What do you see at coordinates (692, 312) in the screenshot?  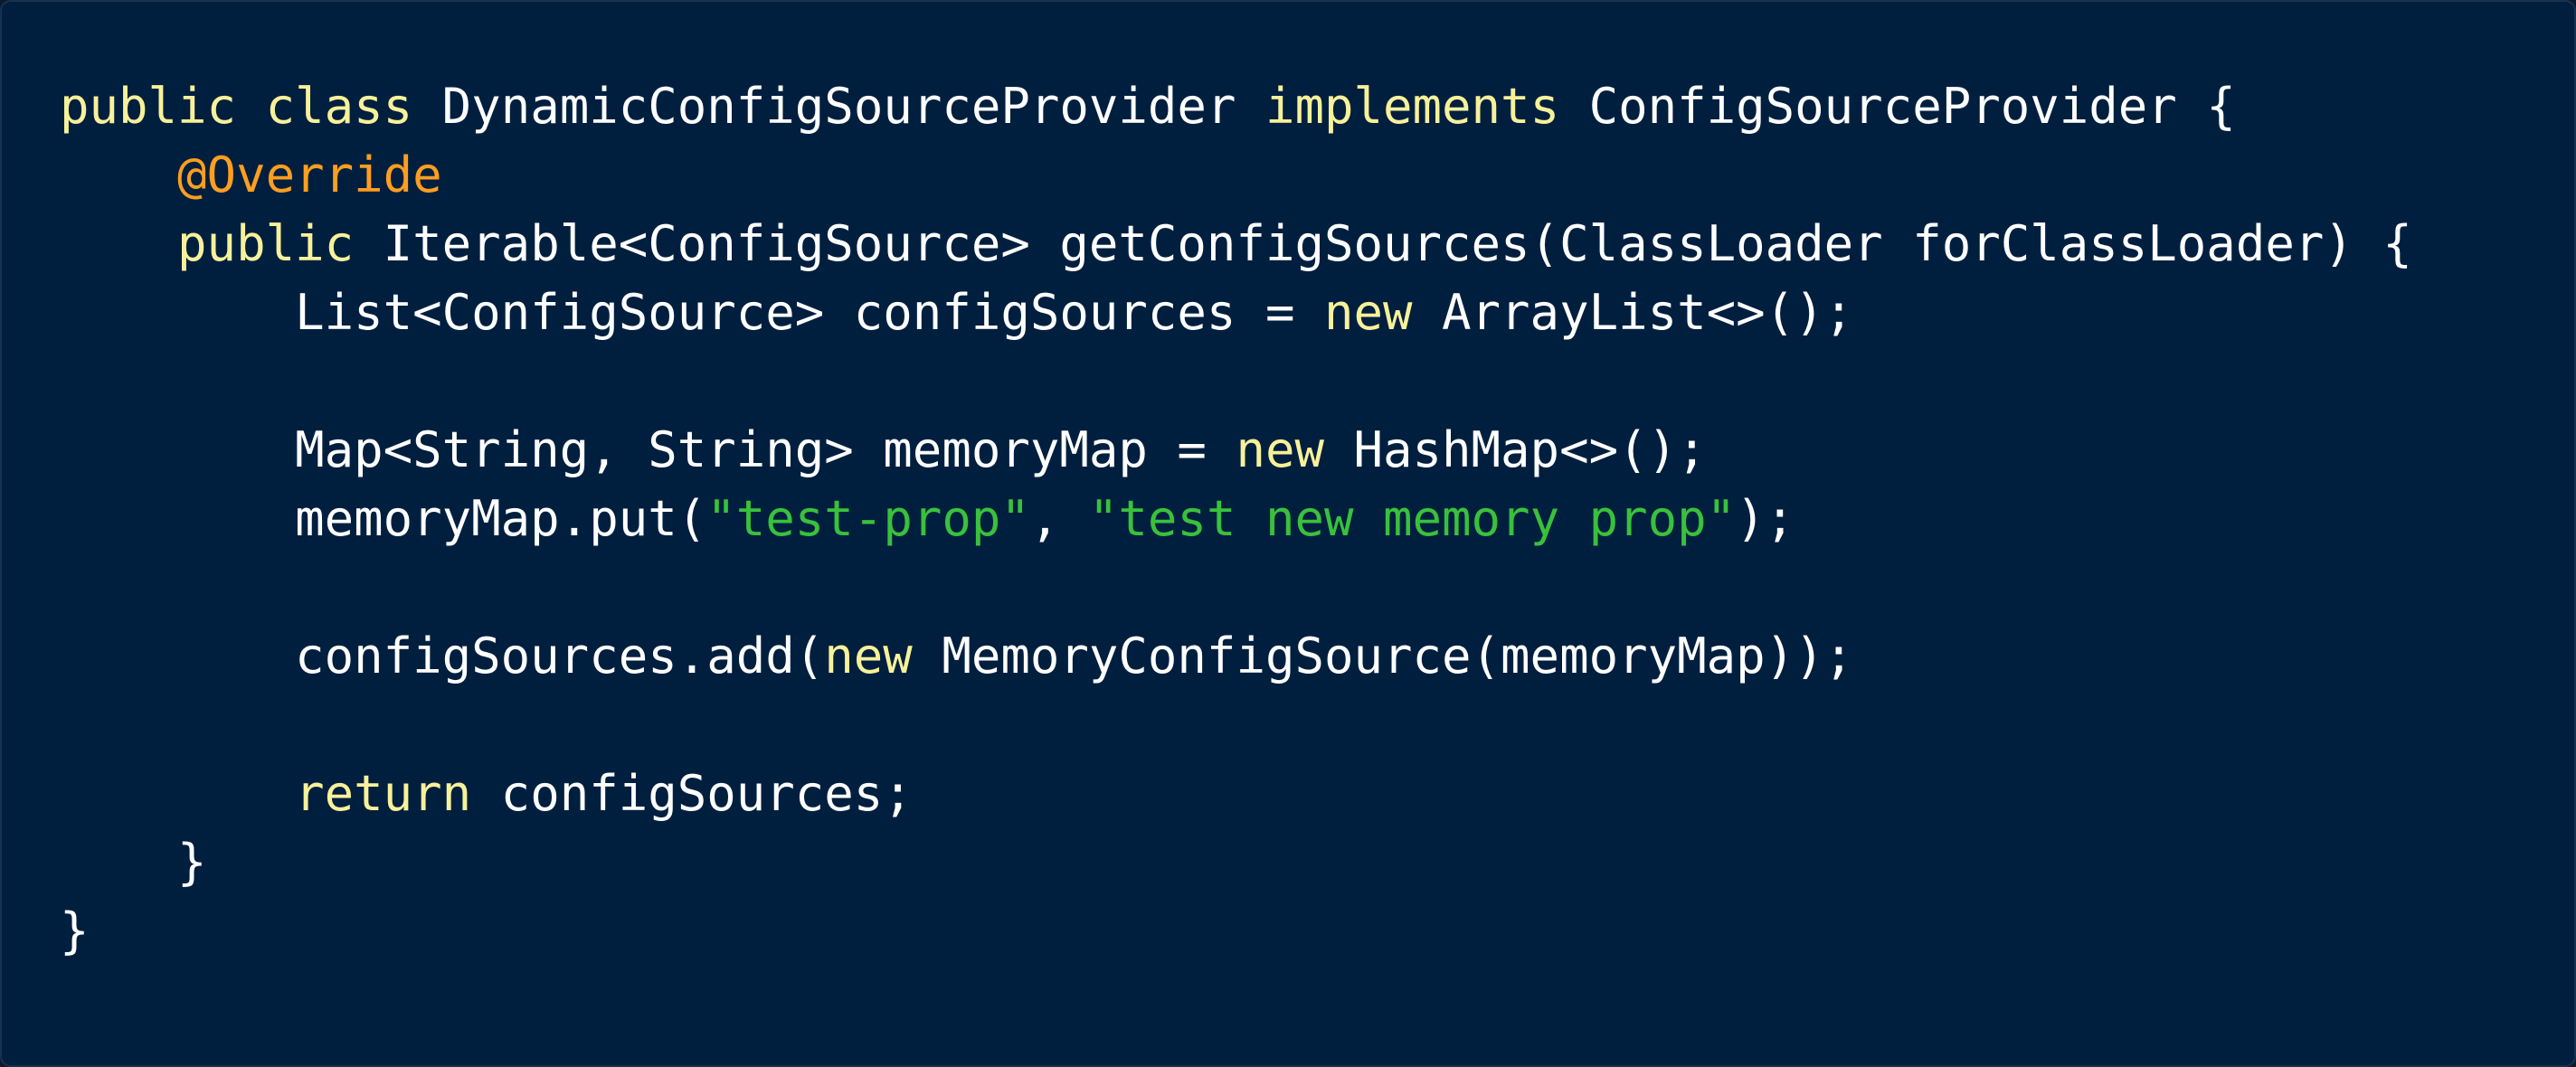 I see `code-token: List<ConfigSource> configSources =` at bounding box center [692, 312].